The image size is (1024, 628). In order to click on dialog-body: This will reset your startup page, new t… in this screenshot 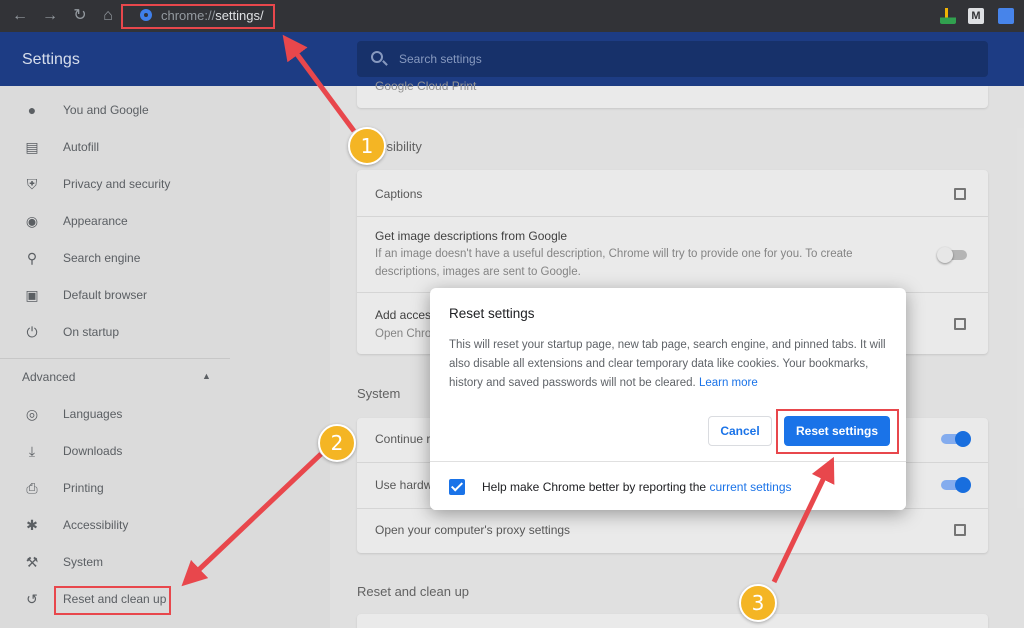, I will do `click(669, 364)`.